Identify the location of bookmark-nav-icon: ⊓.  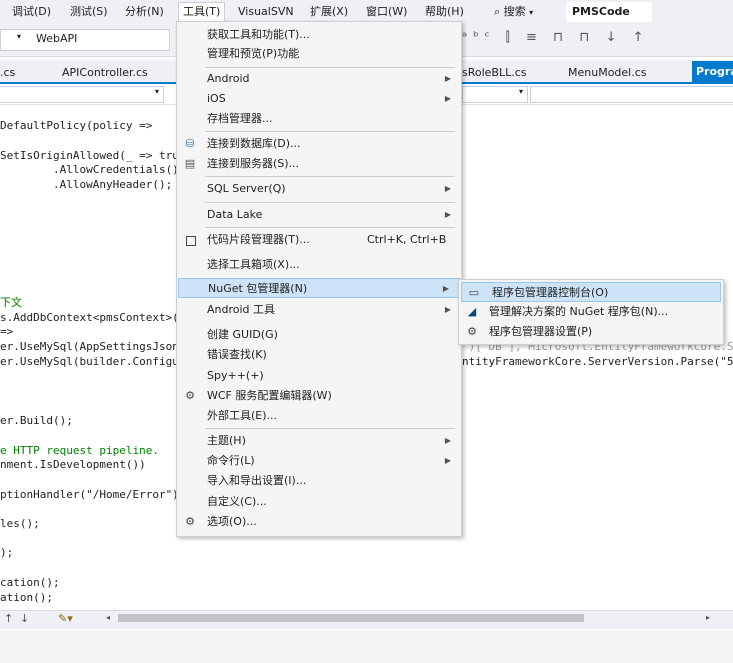
(587, 37).